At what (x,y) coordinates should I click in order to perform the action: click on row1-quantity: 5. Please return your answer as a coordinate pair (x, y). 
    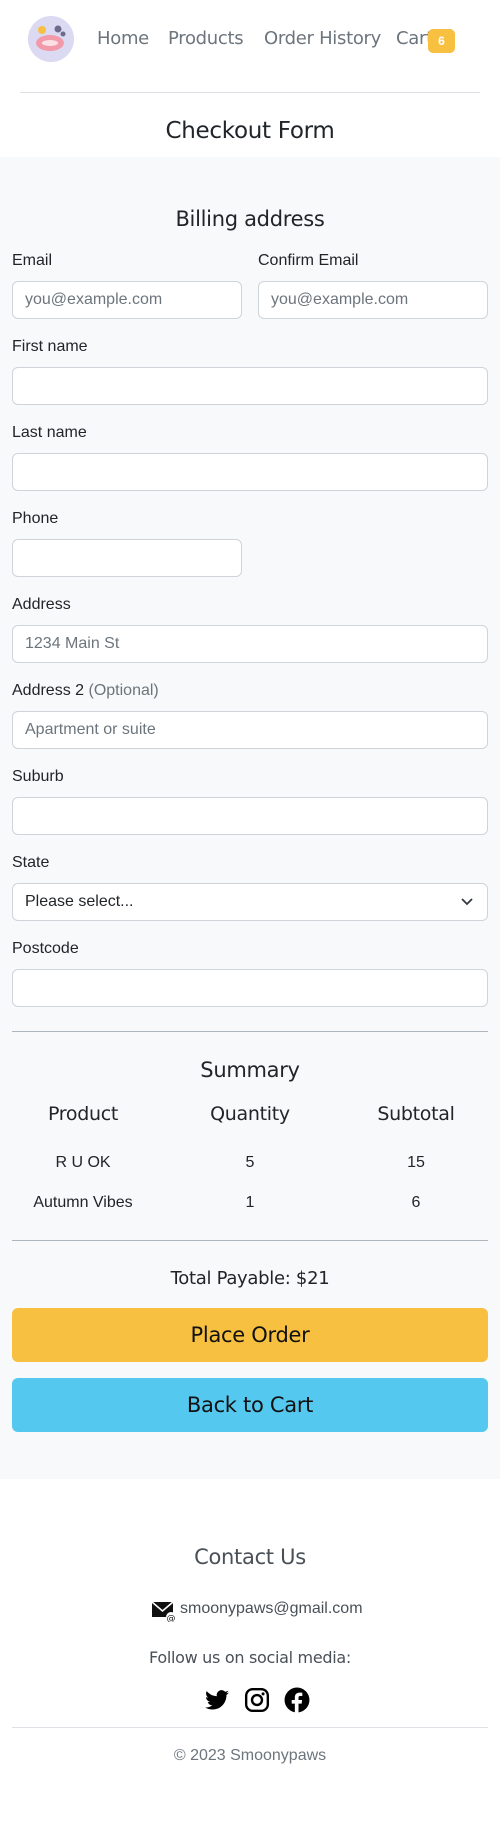
    Looking at the image, I should click on (250, 1162).